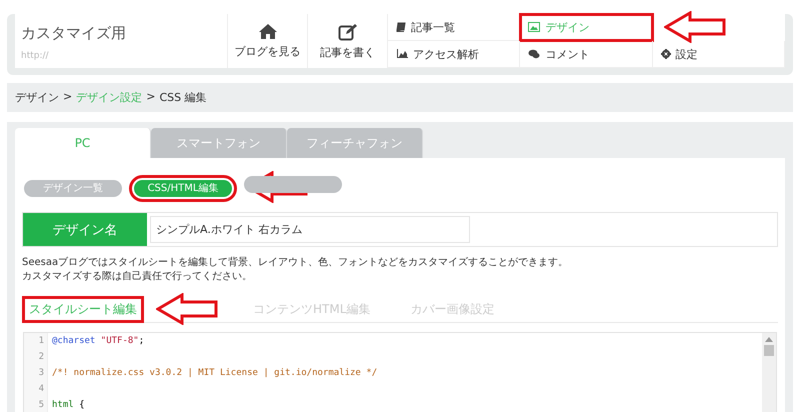 Image resolution: width=800 pixels, height=412 pixels. What do you see at coordinates (183, 188) in the screenshot?
I see `pill-button: CSS/HTML編集` at bounding box center [183, 188].